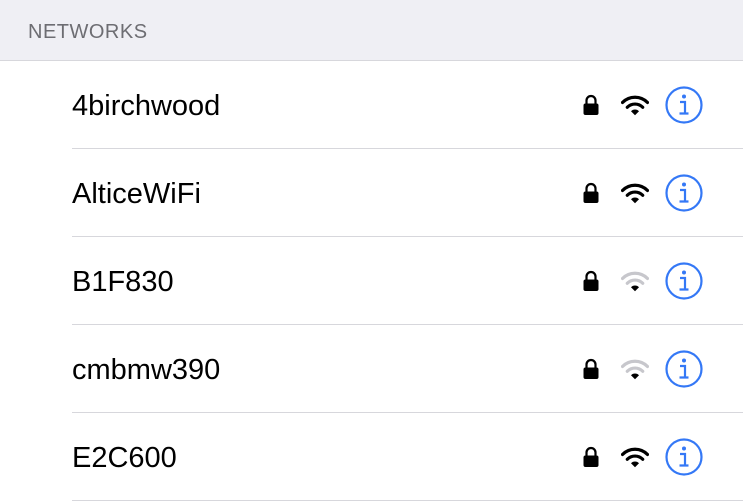 The image size is (743, 501). Describe the element at coordinates (136, 194) in the screenshot. I see `network-name: AlticeWiFi` at that location.